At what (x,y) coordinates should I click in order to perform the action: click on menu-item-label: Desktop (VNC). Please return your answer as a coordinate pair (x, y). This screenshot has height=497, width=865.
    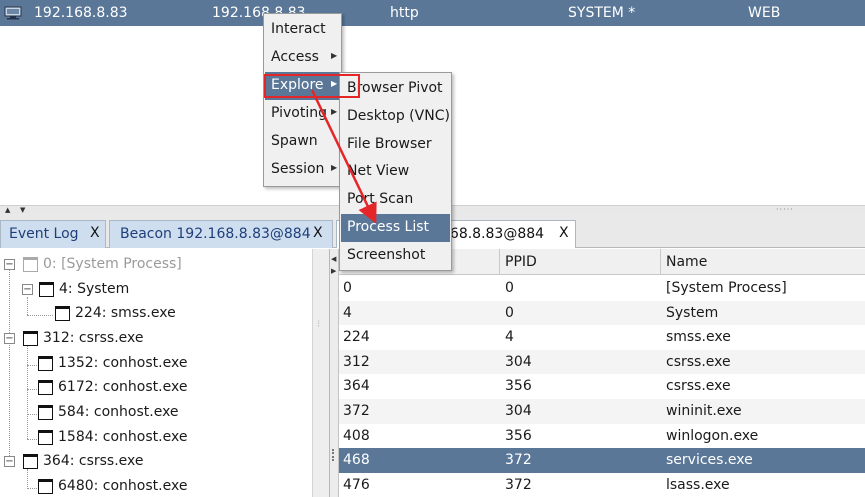
    Looking at the image, I should click on (398, 116).